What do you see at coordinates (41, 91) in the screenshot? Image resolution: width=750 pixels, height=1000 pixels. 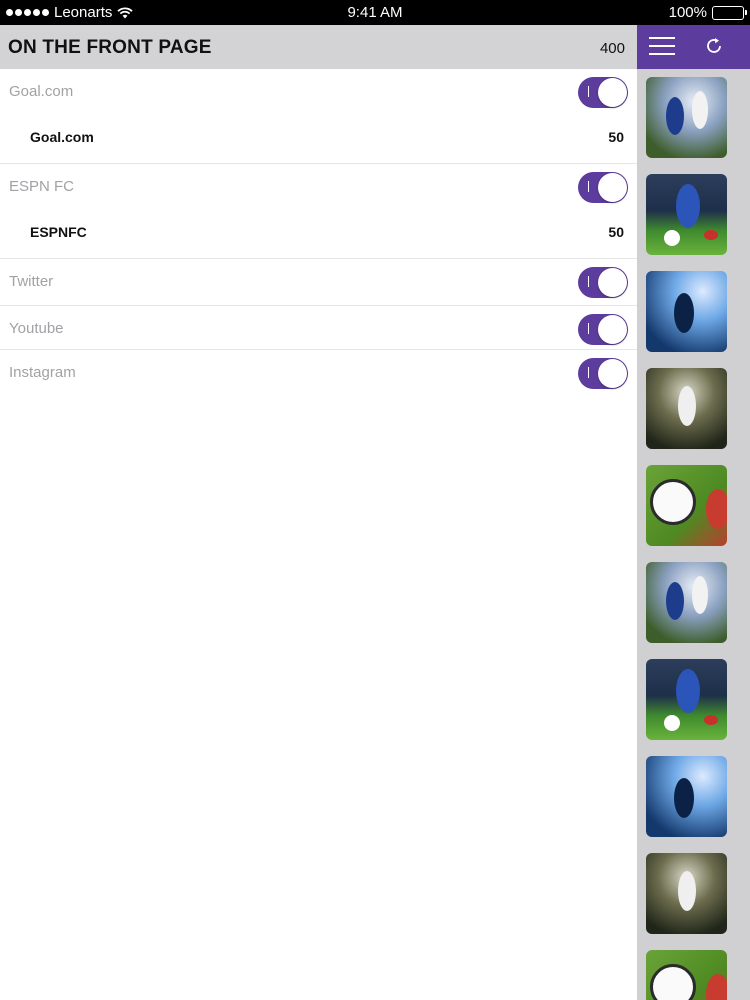 I see `source-label: Goal.com` at bounding box center [41, 91].